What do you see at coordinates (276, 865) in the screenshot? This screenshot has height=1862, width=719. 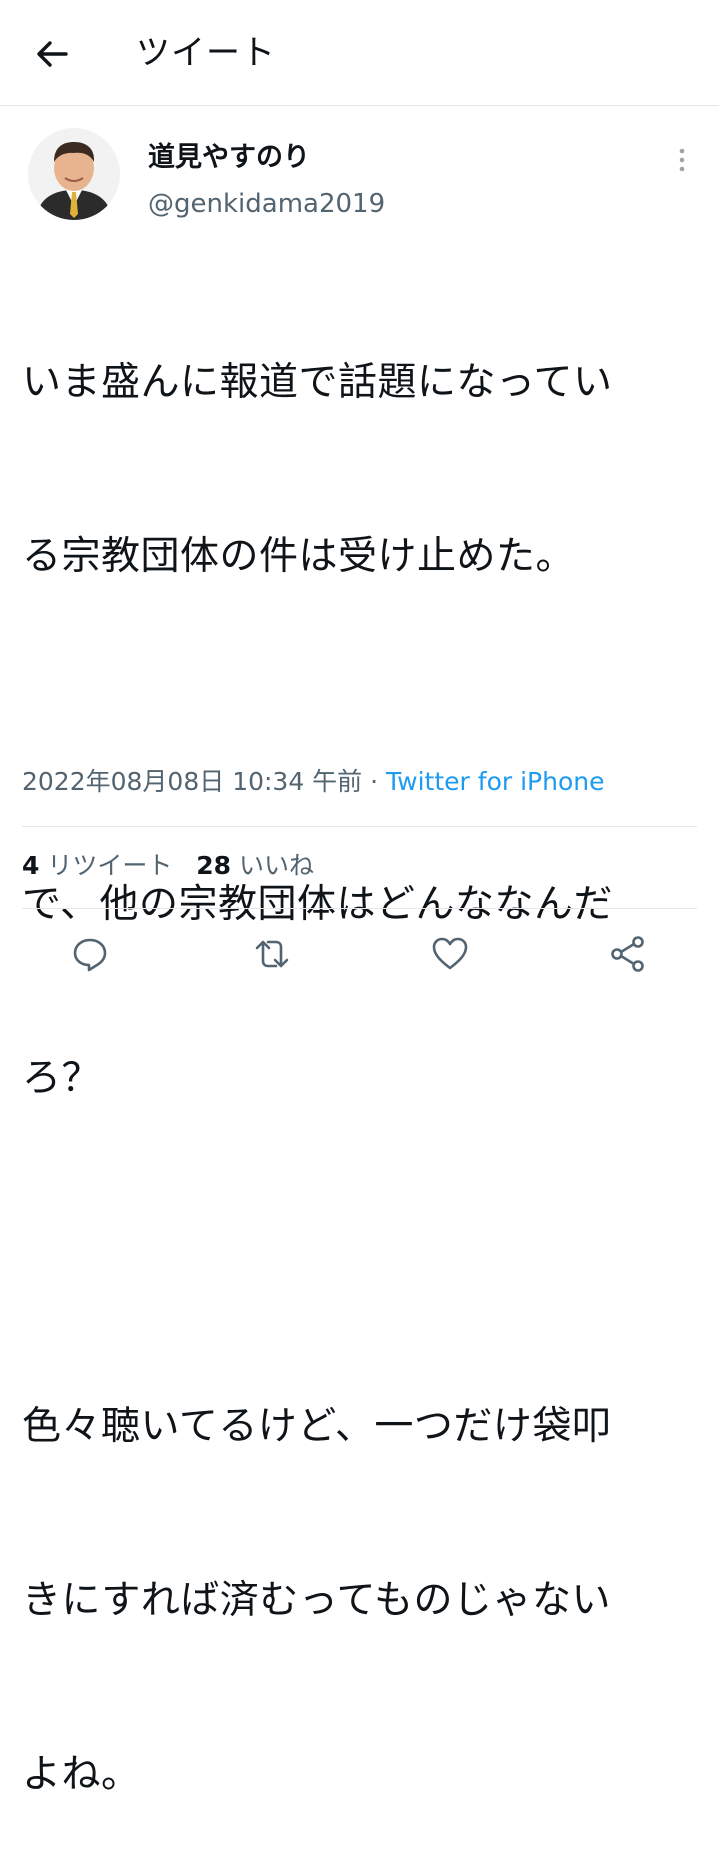 I see `likes-label: いいね` at bounding box center [276, 865].